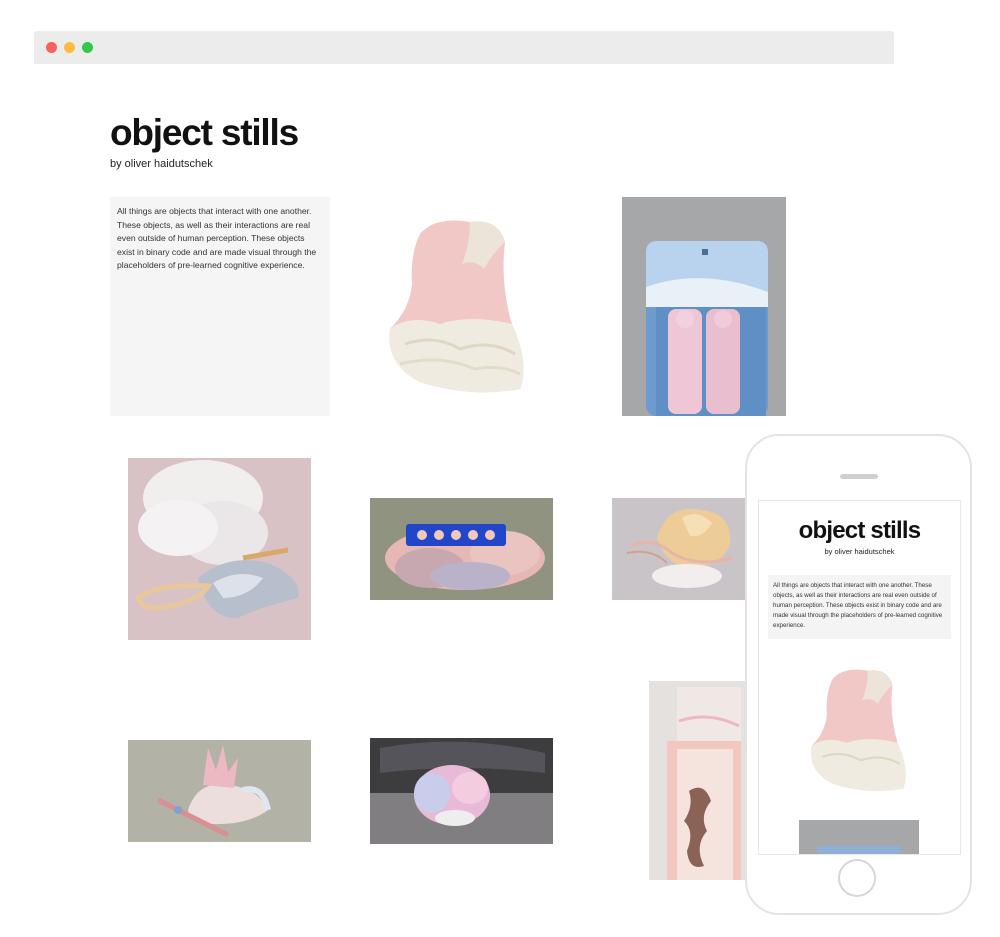  Describe the element at coordinates (51, 47) in the screenshot. I see `close-window-button` at that location.